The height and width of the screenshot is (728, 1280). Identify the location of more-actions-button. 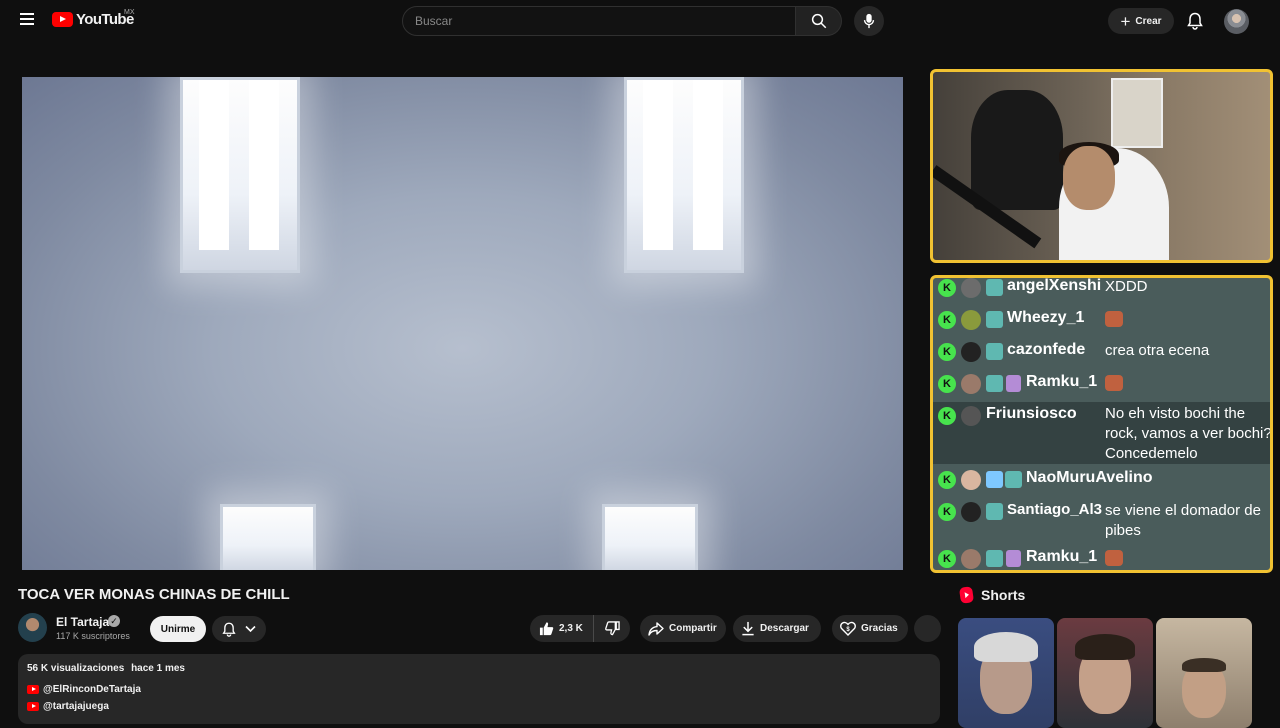
(927, 628).